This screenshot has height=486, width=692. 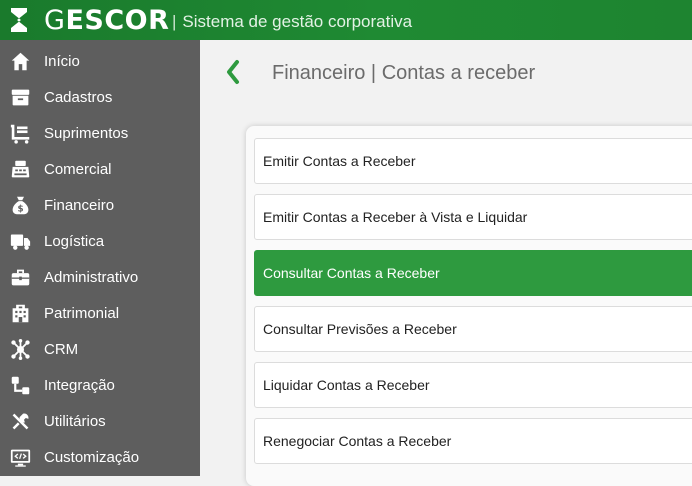 What do you see at coordinates (404, 73) in the screenshot?
I see `page-title: Financeiro | Contas a receber` at bounding box center [404, 73].